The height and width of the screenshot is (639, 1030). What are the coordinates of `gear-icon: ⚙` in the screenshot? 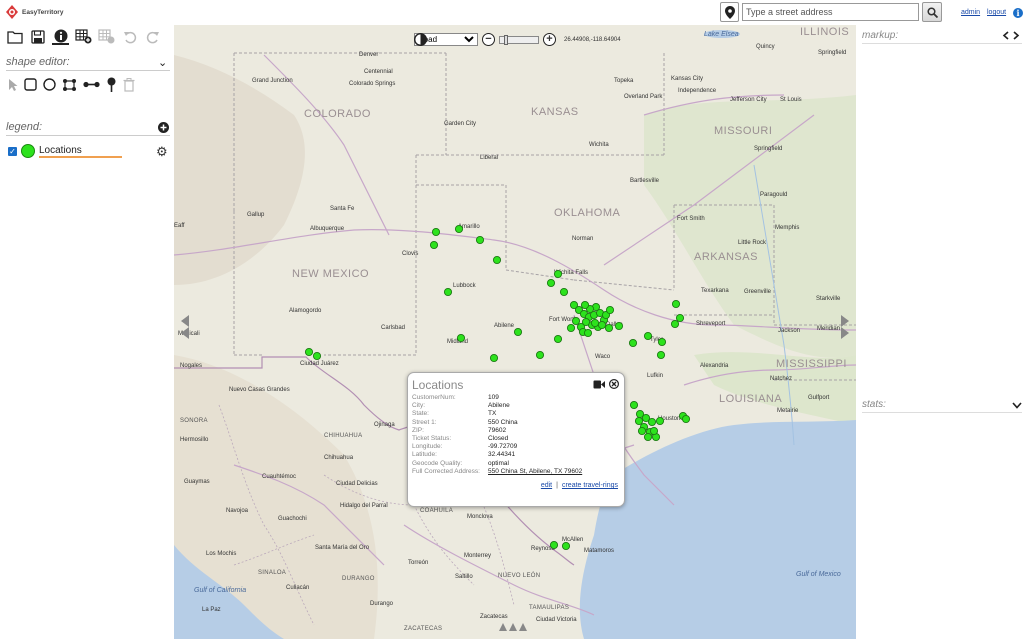 It's located at (162, 152).